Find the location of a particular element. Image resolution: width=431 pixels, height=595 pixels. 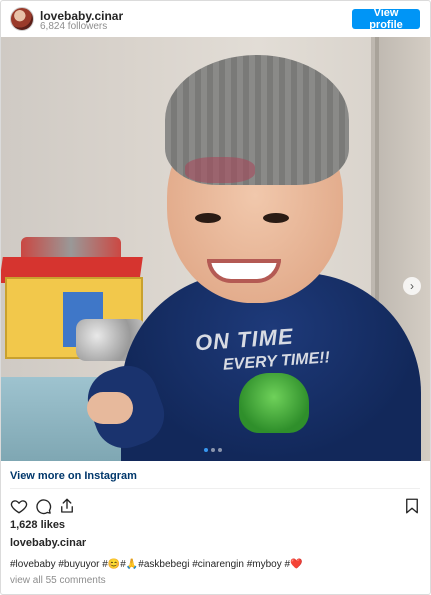

view-all-comments-link: view all 55 comments is located at coordinates (58, 580).